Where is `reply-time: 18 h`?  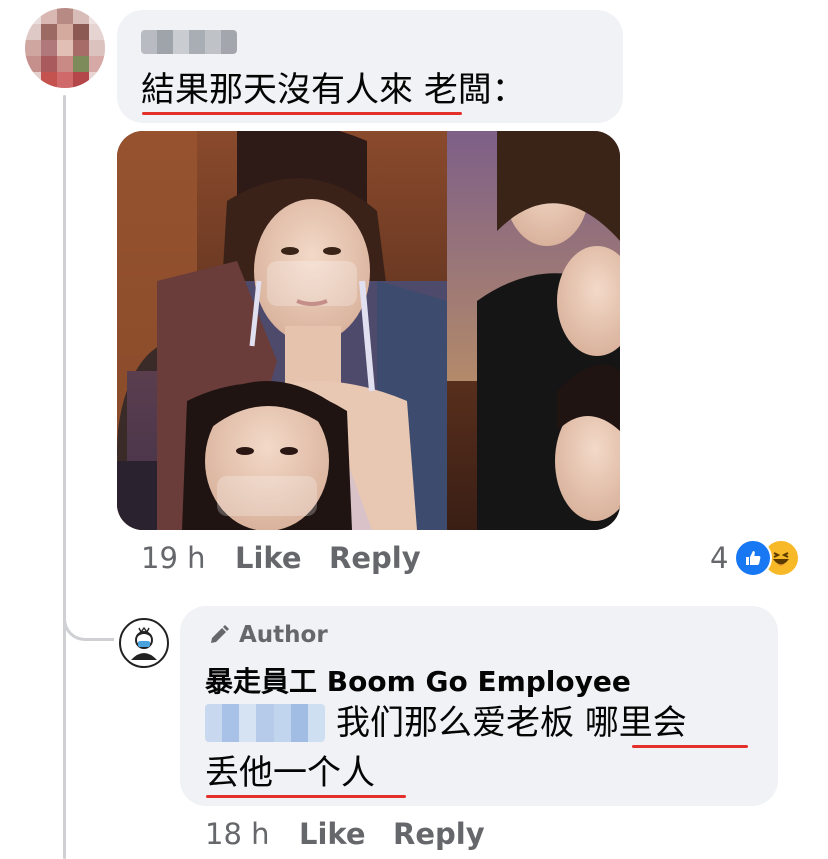 reply-time: 18 h is located at coordinates (237, 834).